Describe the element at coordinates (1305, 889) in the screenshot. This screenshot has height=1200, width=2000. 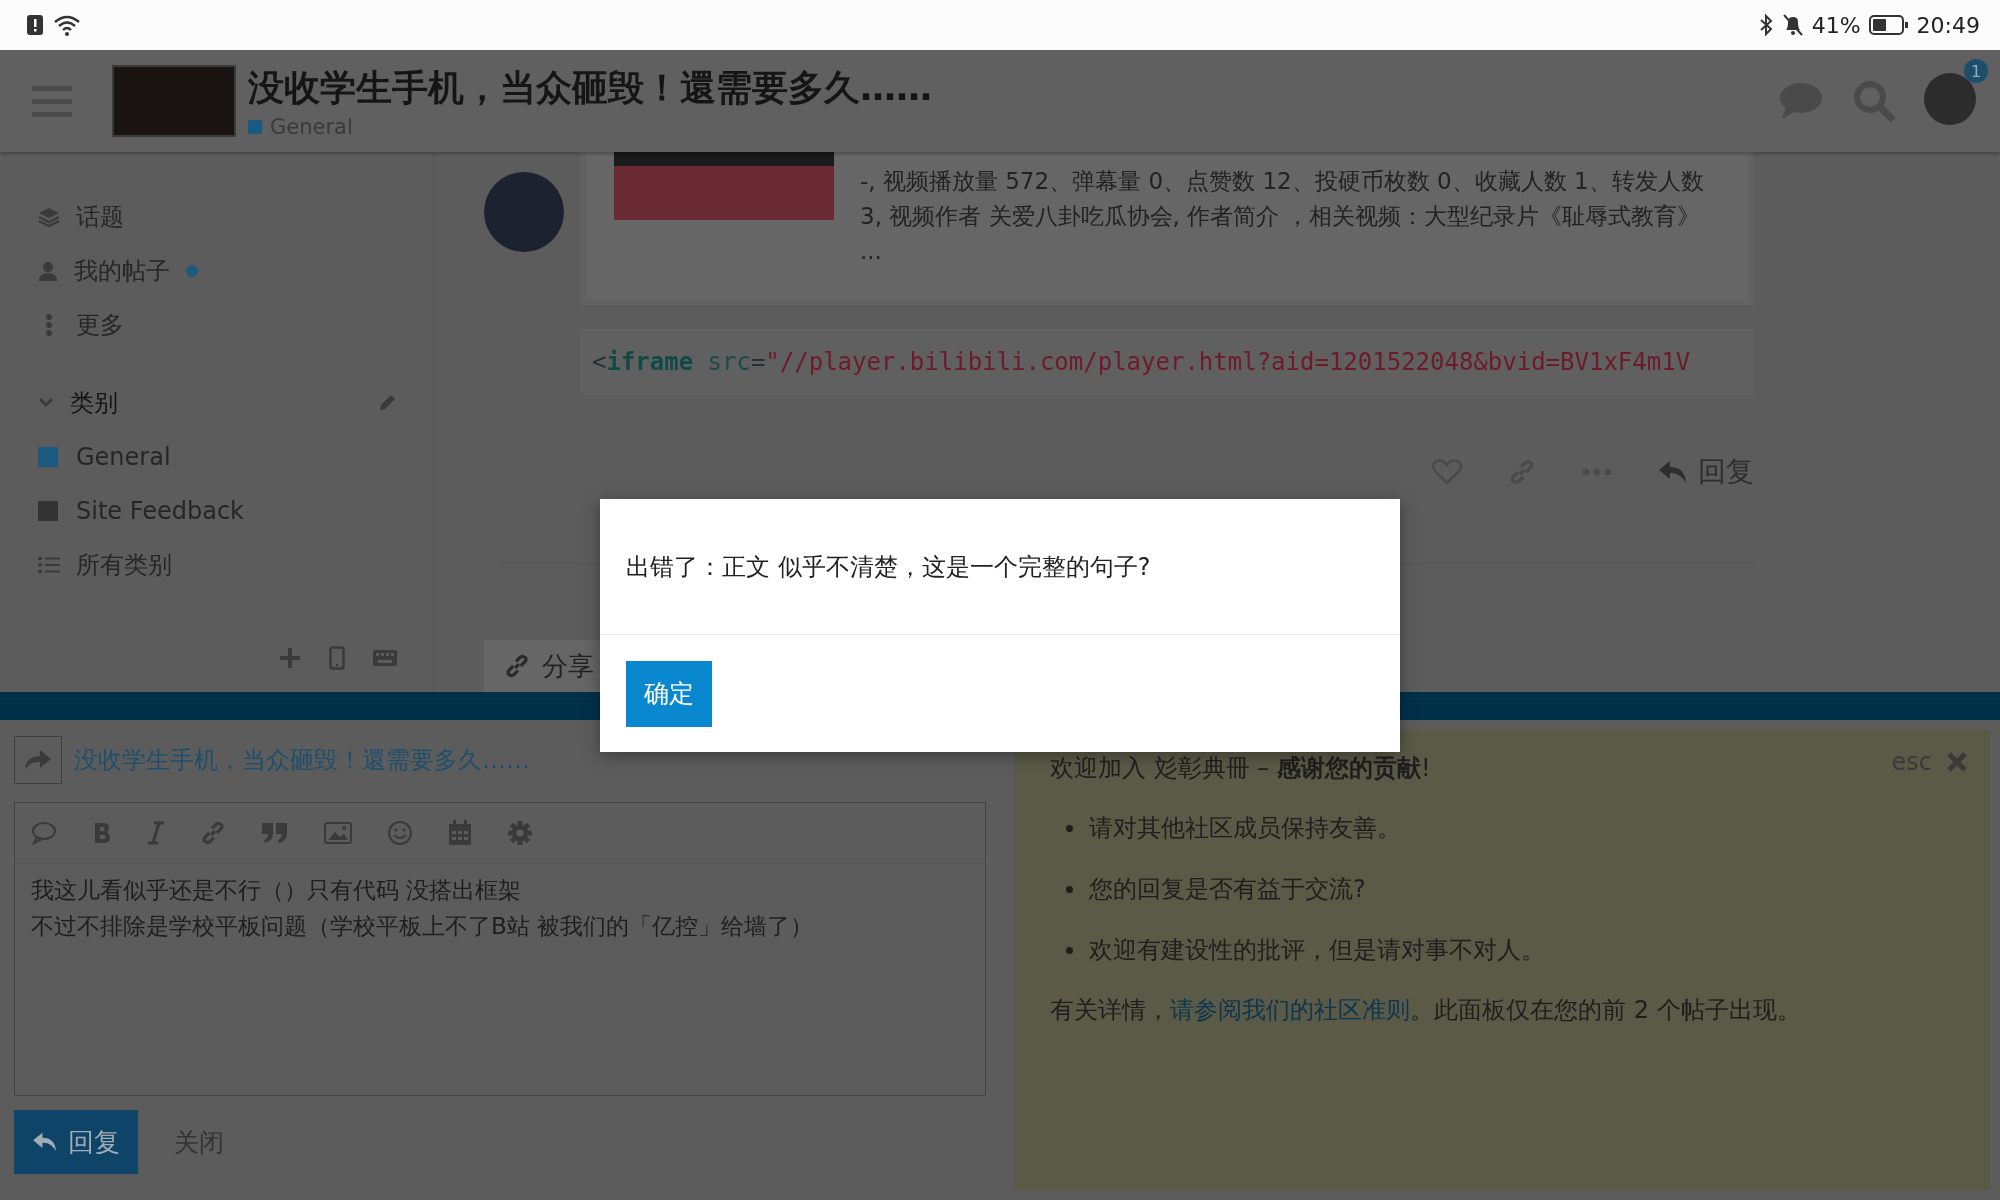
I see `guideline-item: 您的回复是否有益于交流?` at that location.